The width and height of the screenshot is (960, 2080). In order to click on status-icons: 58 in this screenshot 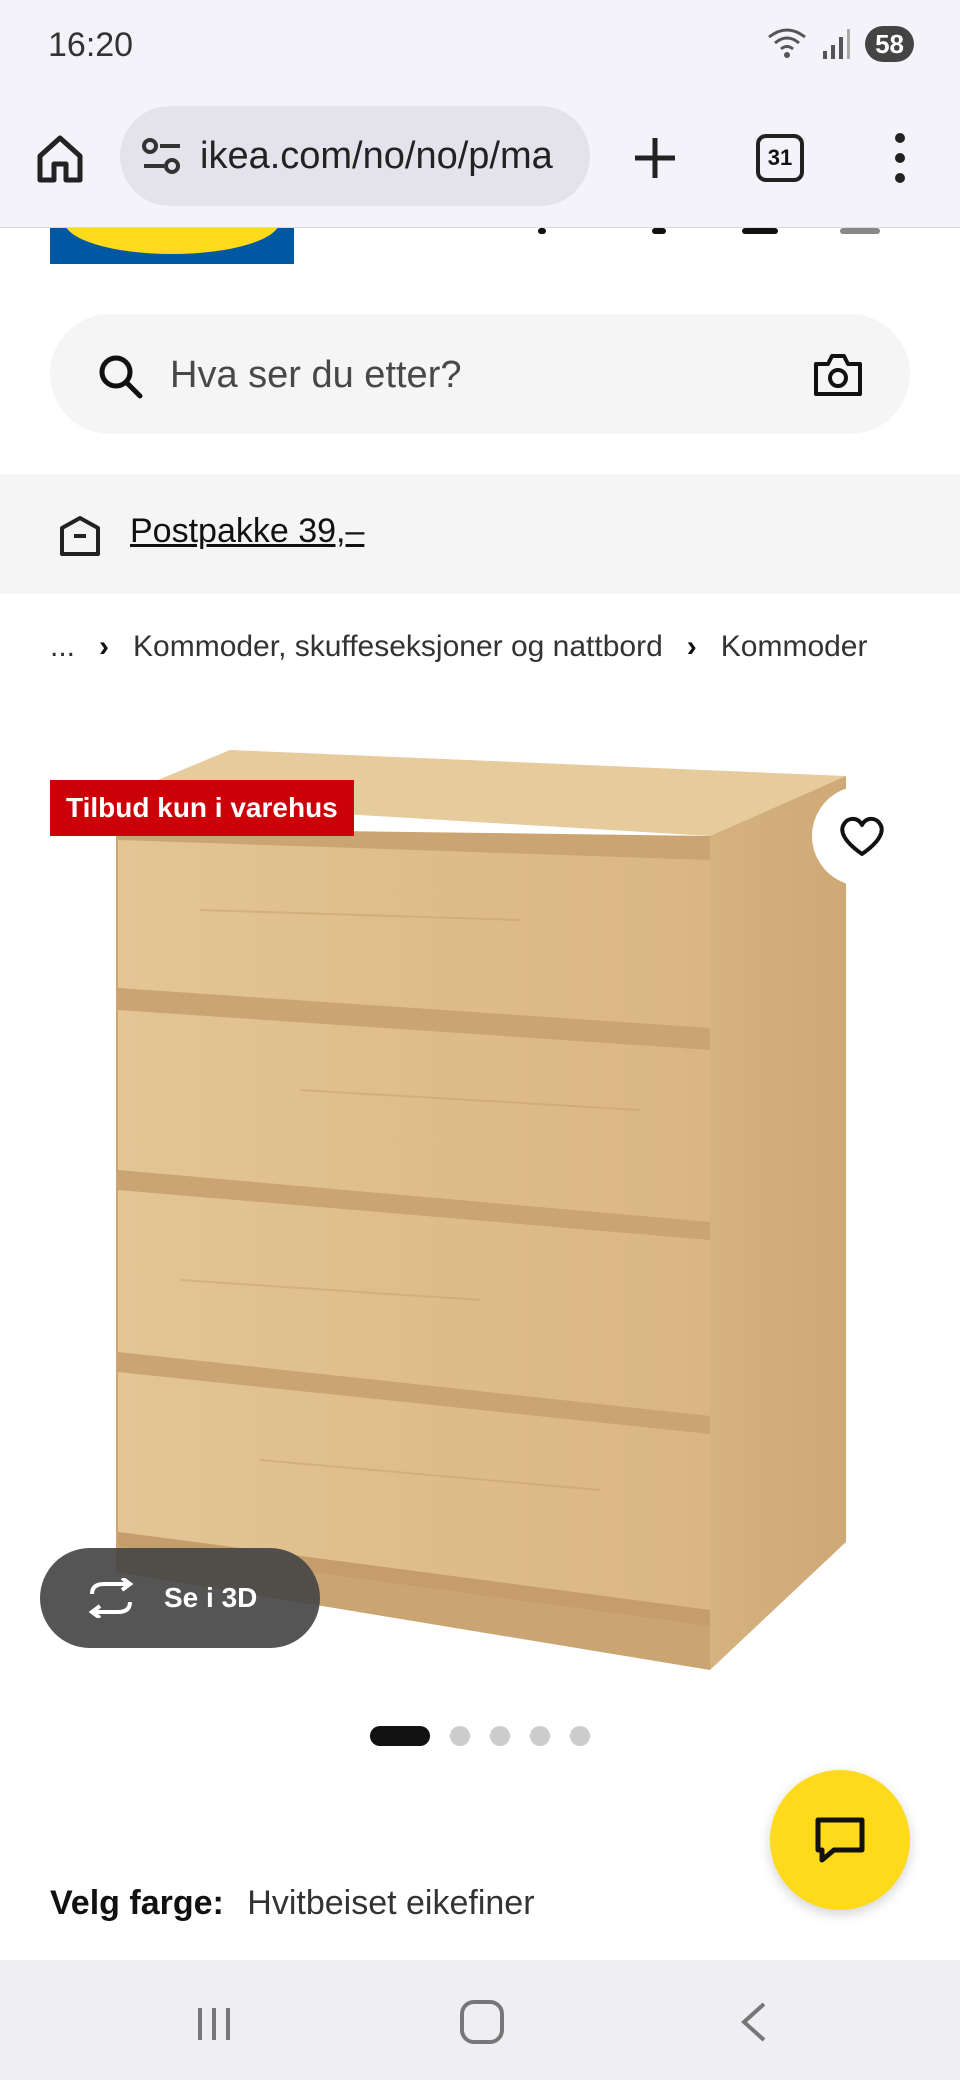, I will do `click(840, 44)`.